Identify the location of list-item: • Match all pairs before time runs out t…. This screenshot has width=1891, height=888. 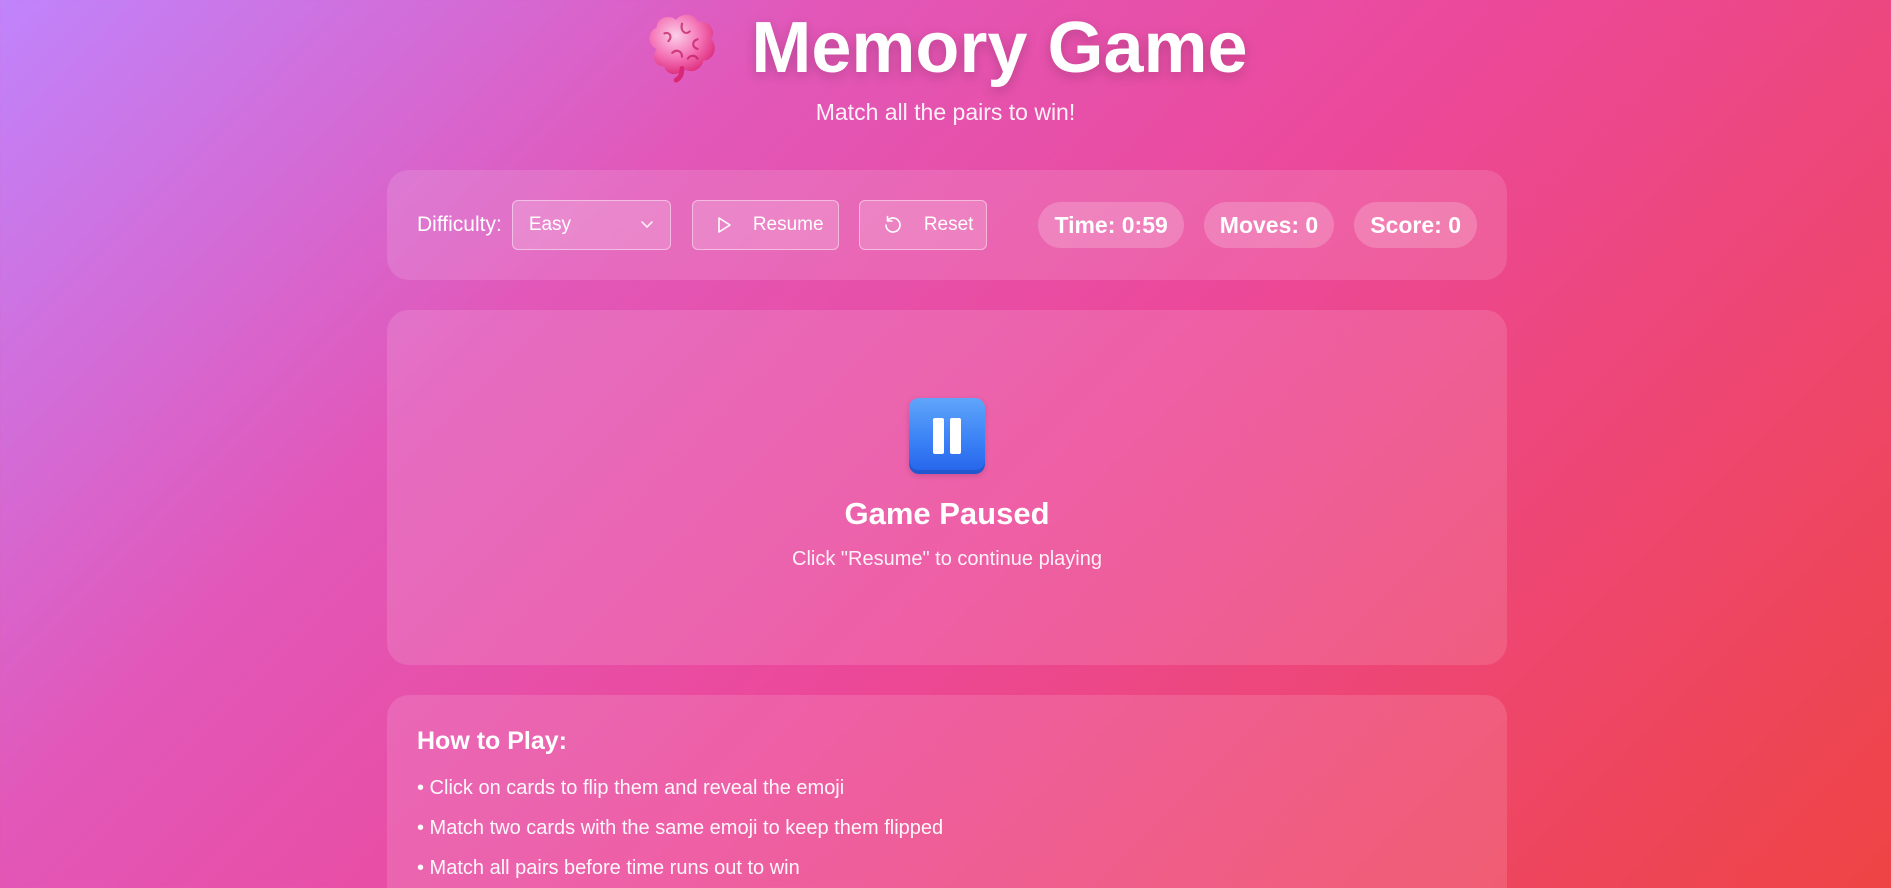
(608, 868).